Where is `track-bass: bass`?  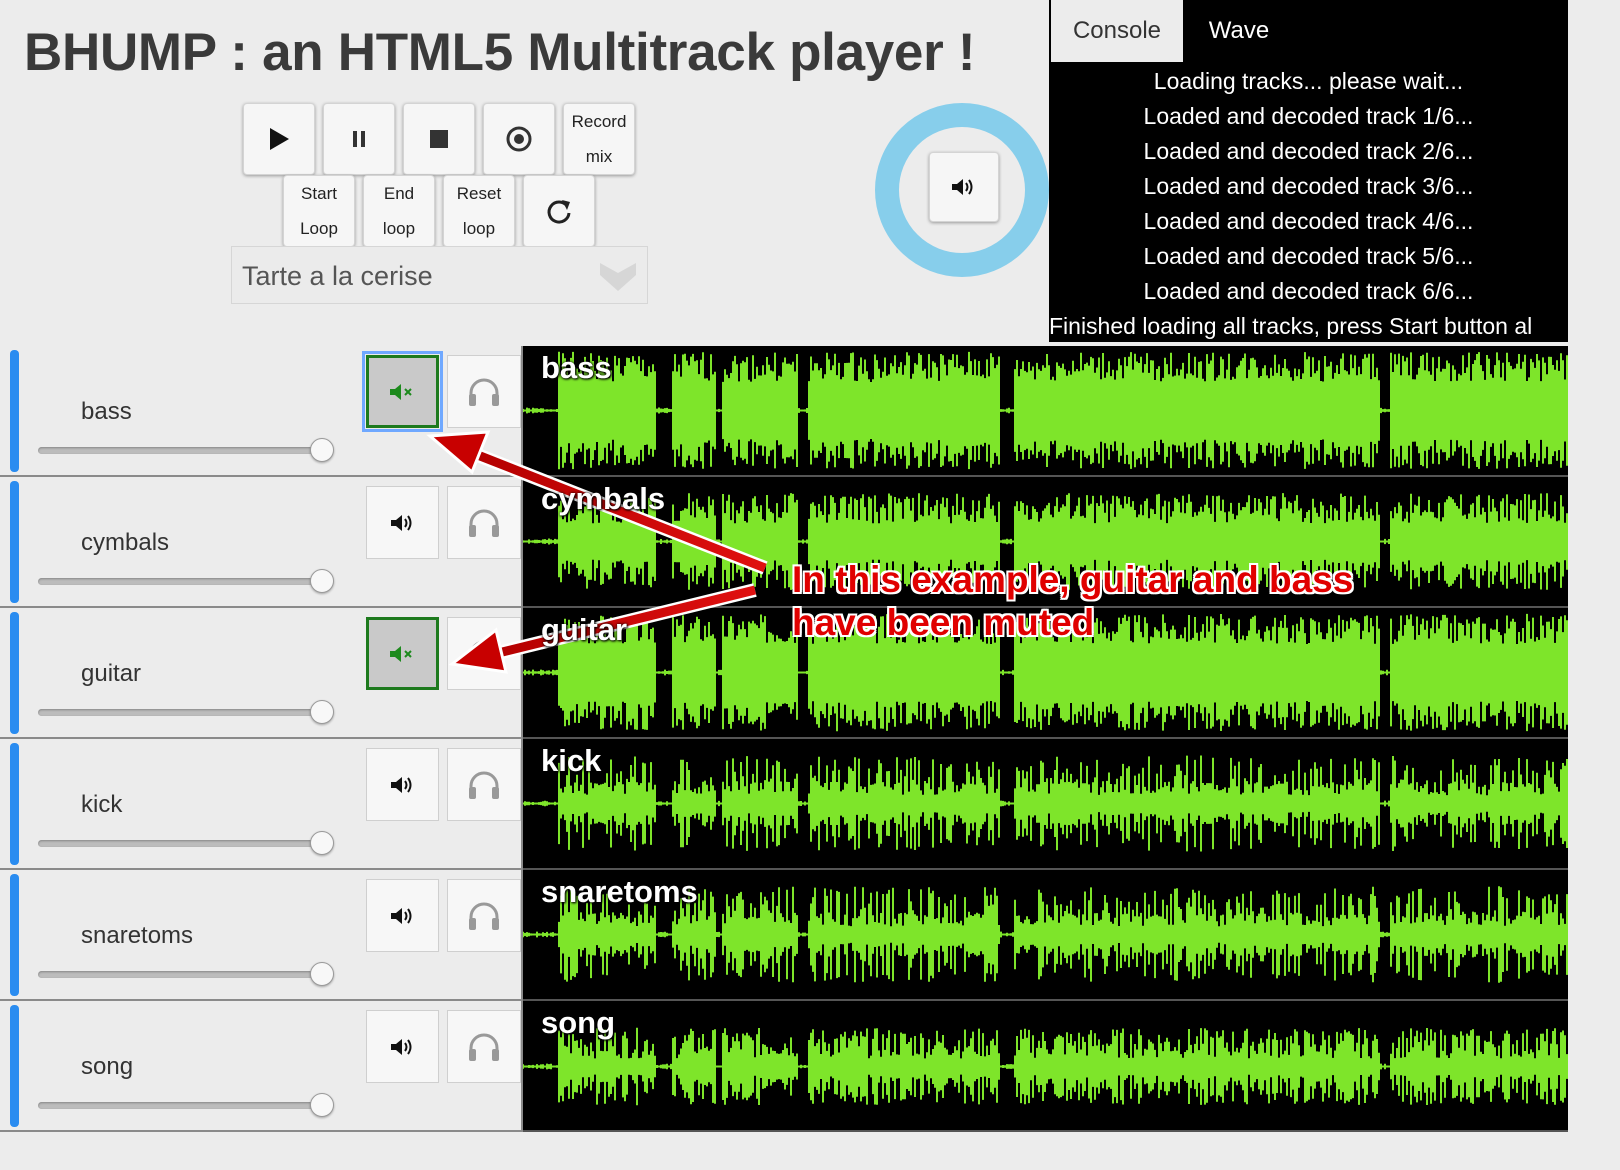
track-bass: bass is located at coordinates (261, 411).